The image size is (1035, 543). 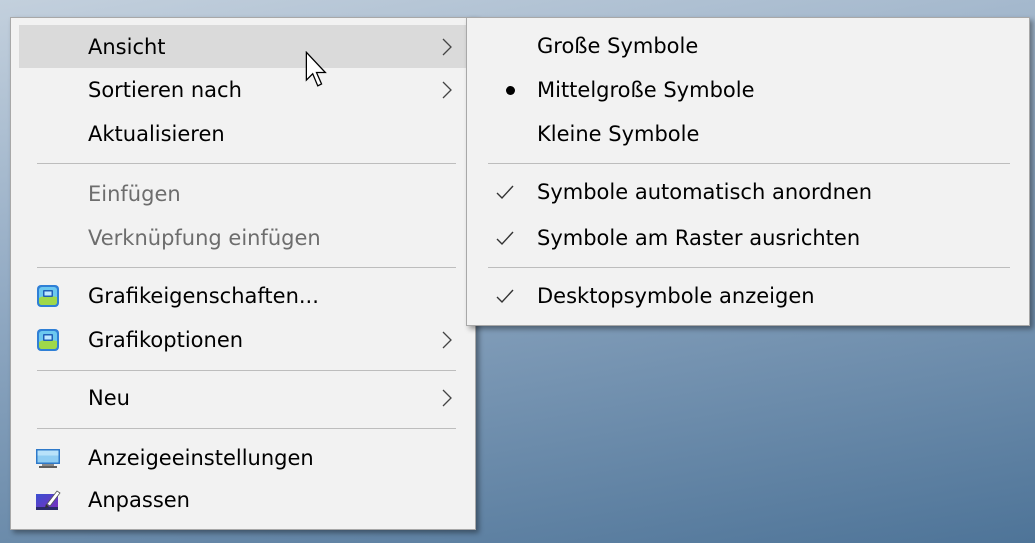 What do you see at coordinates (510, 90) in the screenshot?
I see `radio-bullet-icon` at bounding box center [510, 90].